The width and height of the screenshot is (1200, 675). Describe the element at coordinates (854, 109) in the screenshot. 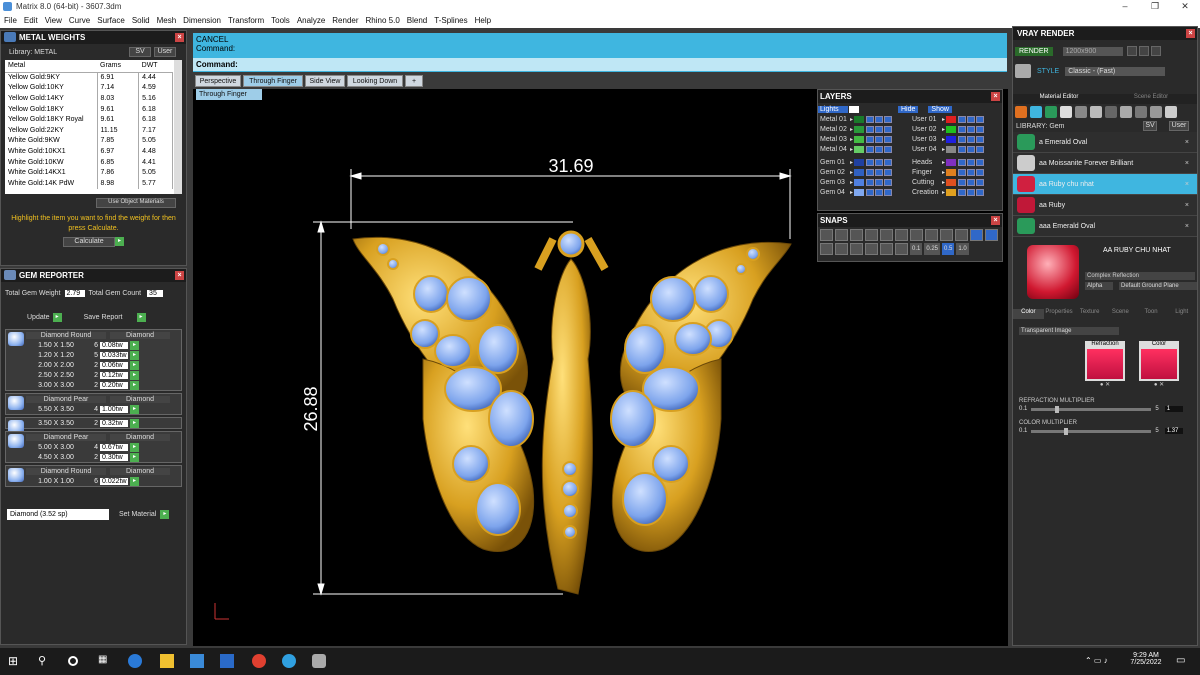

I see `lights-swatch` at that location.